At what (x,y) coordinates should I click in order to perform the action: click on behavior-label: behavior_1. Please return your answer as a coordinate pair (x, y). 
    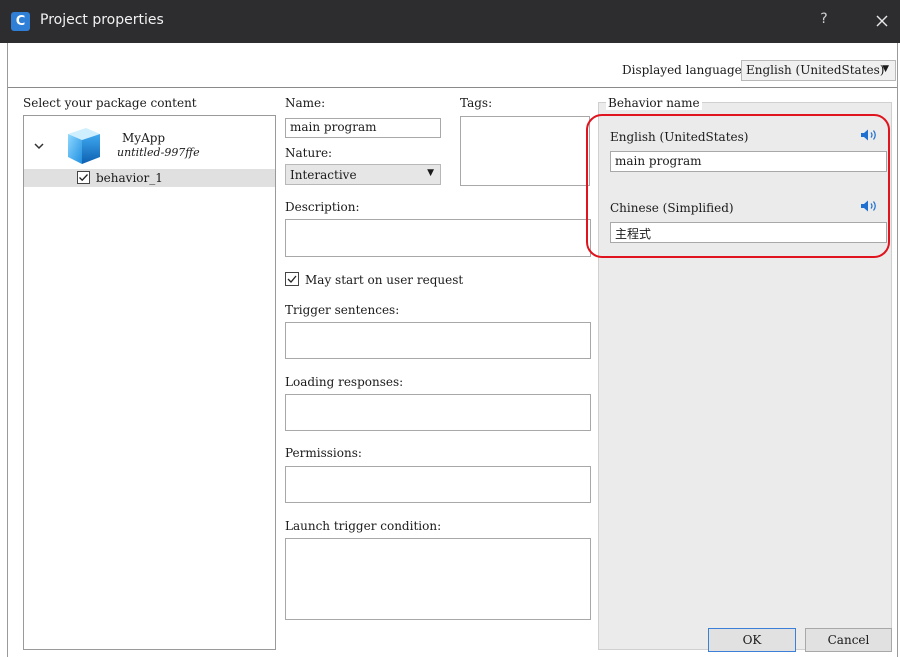
    Looking at the image, I should click on (129, 178).